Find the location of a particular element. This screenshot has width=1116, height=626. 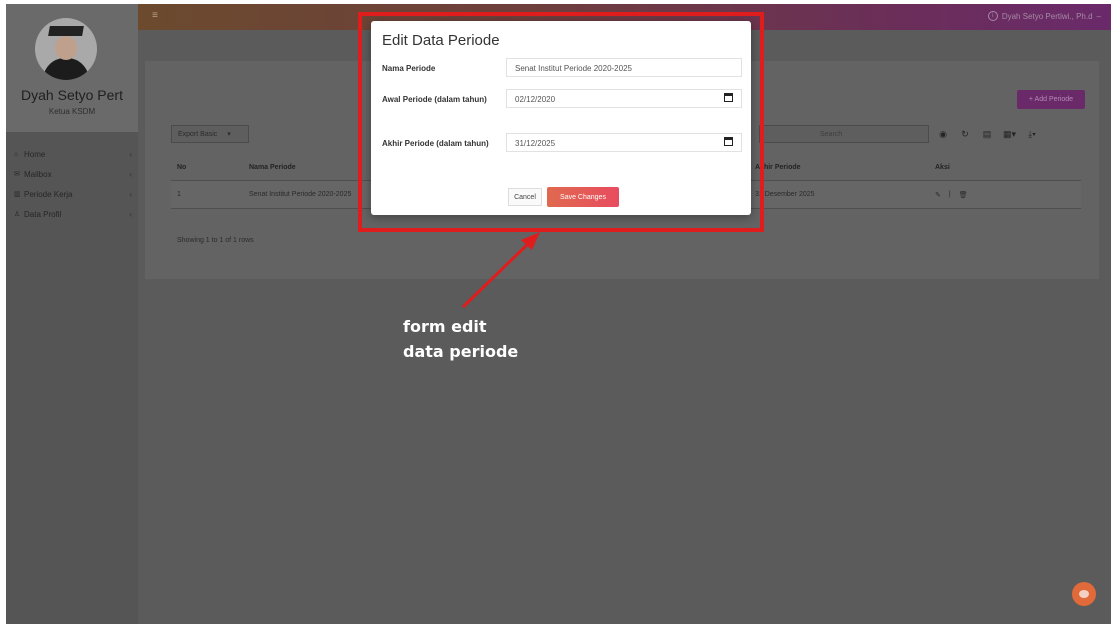

dash-icon: – is located at coordinates (1098, 16).